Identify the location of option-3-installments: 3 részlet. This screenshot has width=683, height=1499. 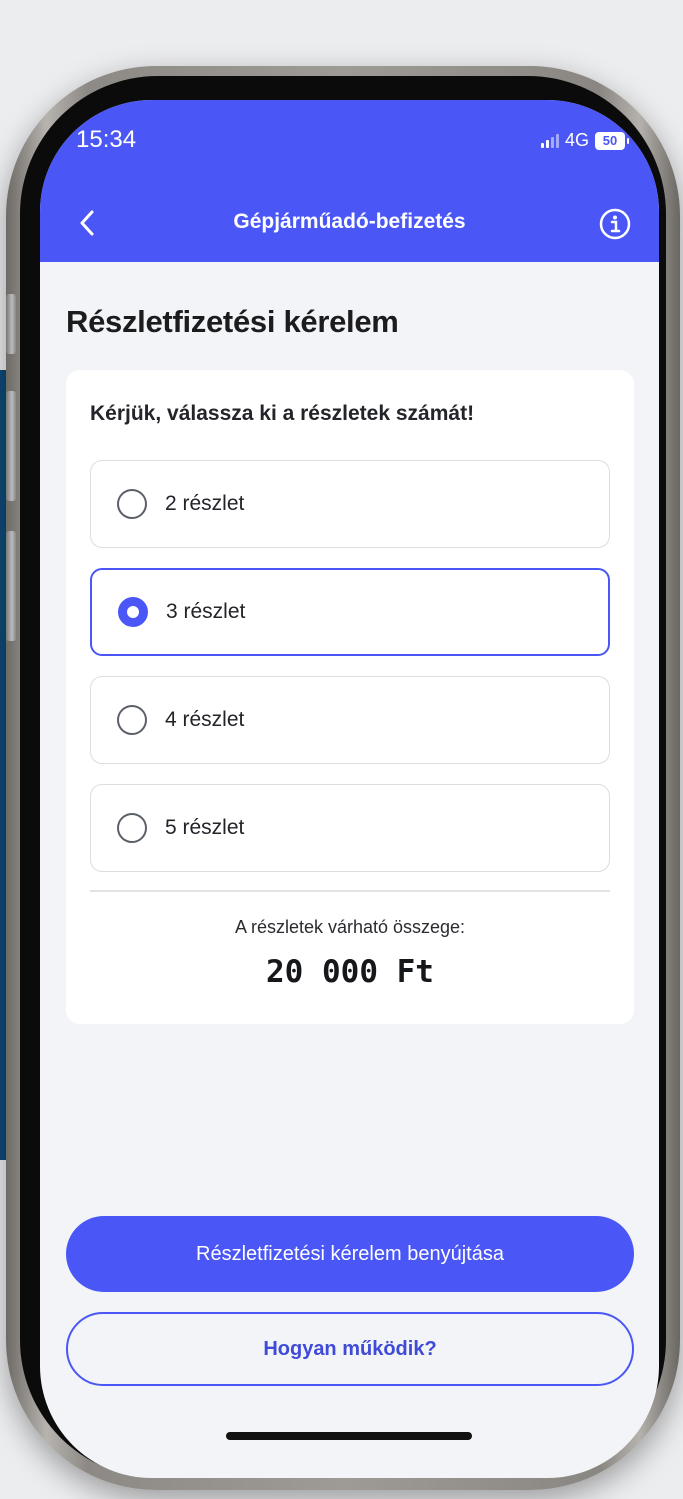
(350, 612).